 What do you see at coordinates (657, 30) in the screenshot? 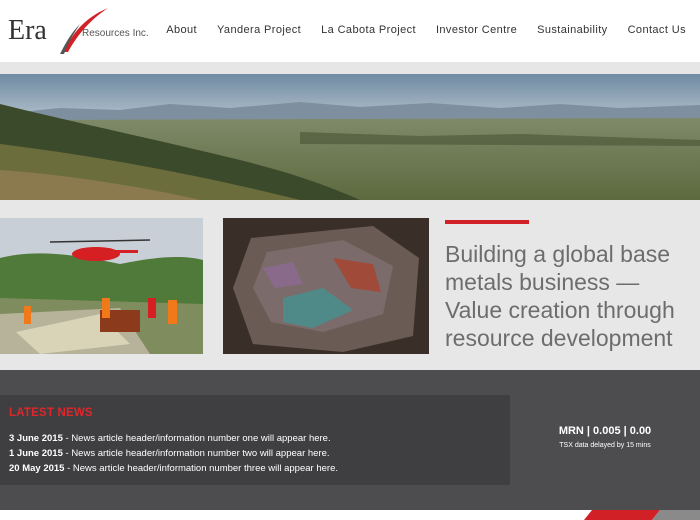
I see `nav-contact-us: Contact Us` at bounding box center [657, 30].